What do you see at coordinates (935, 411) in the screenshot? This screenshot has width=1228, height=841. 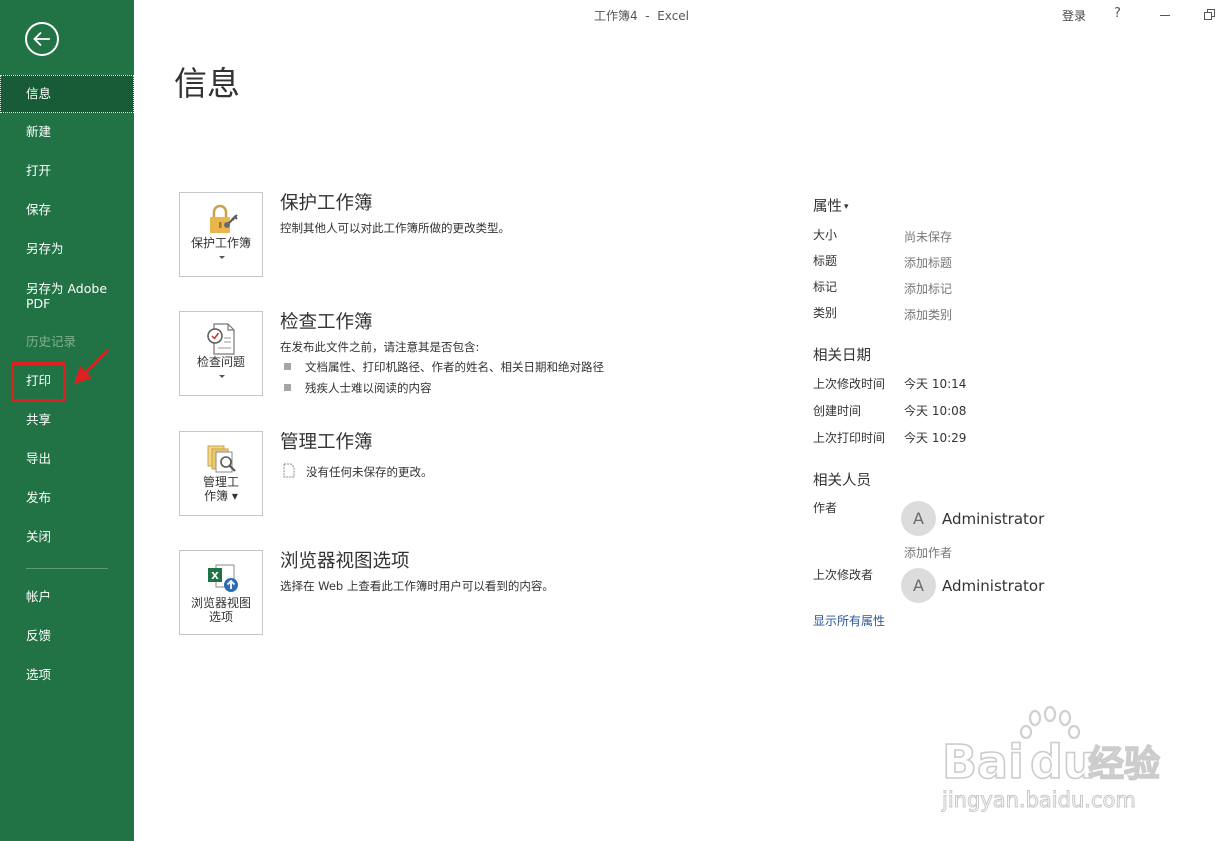 I see `date-value-created: 今天 10:08` at bounding box center [935, 411].